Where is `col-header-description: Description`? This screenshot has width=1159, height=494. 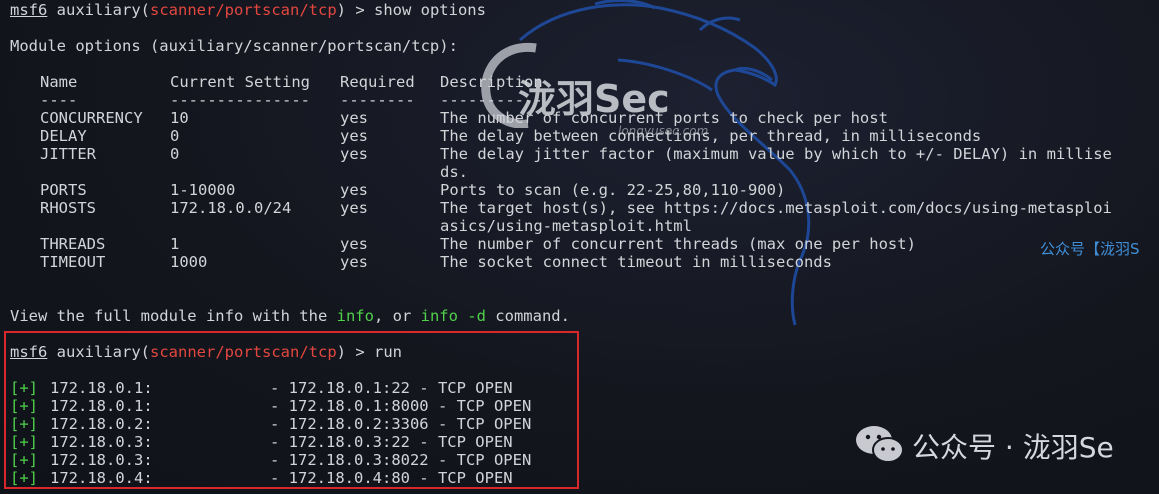 col-header-description: Description is located at coordinates (491, 82).